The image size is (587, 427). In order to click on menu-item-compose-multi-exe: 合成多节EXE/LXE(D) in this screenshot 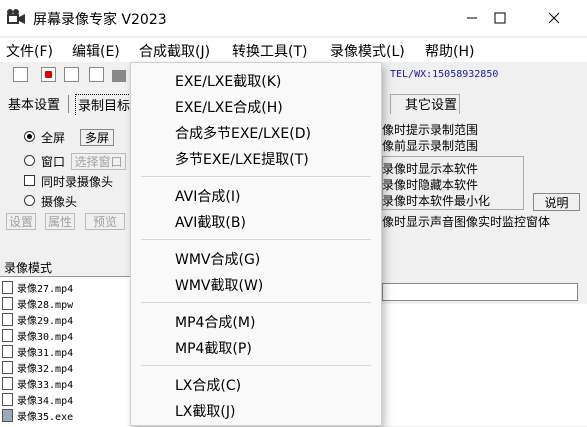, I will do `click(243, 133)`.